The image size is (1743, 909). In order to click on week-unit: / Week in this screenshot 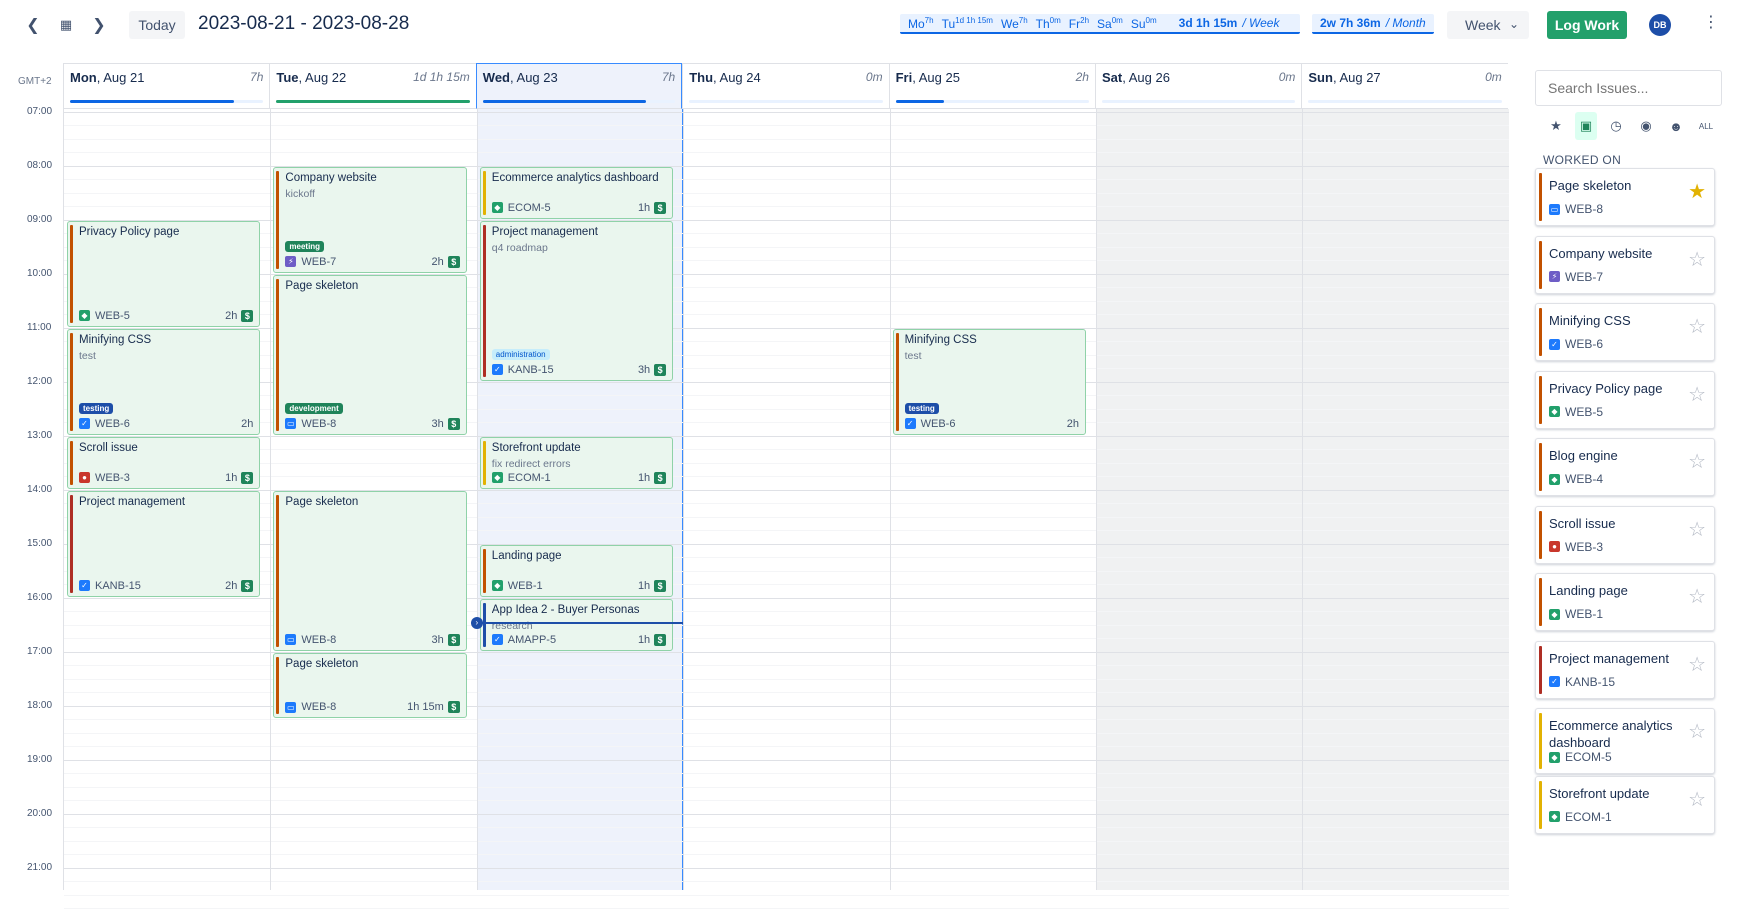, I will do `click(1261, 23)`.